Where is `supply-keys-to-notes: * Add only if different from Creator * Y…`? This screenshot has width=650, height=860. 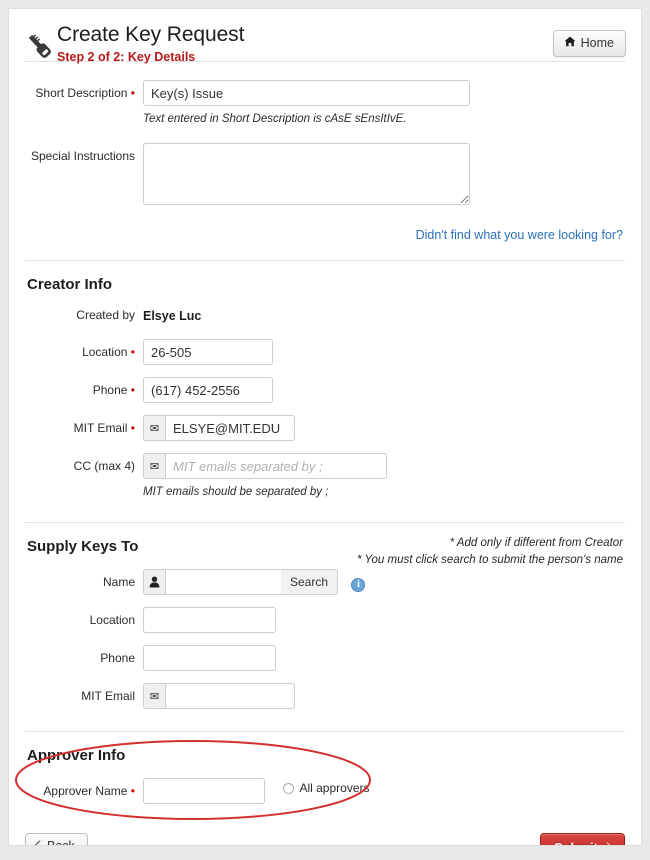 supply-keys-to-notes: * Add only if different from Creator * Y… is located at coordinates (490, 552).